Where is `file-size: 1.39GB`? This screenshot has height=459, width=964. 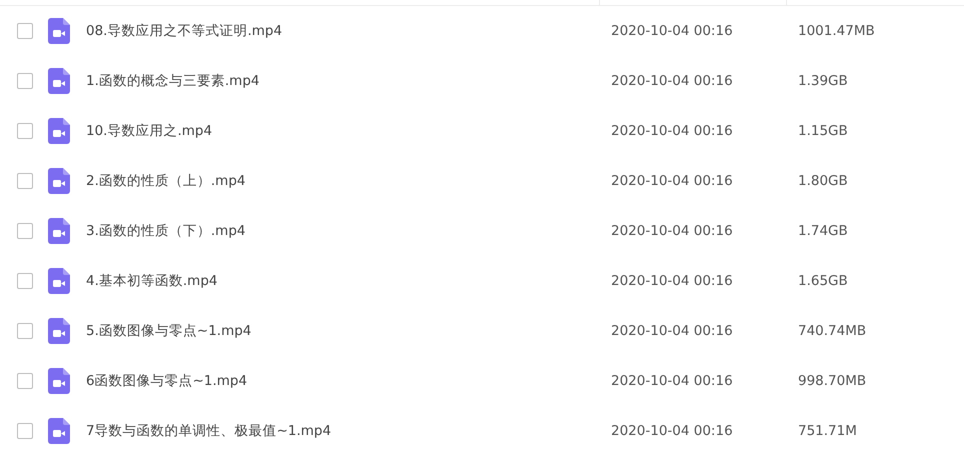 file-size: 1.39GB is located at coordinates (822, 81).